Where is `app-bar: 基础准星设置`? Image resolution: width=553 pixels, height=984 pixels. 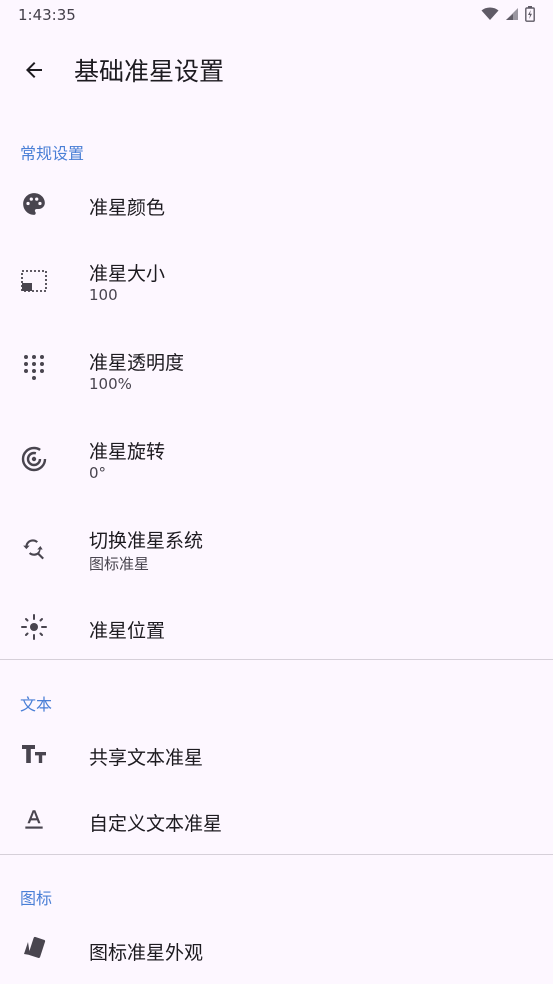 app-bar: 基础准星设置 is located at coordinates (276, 70).